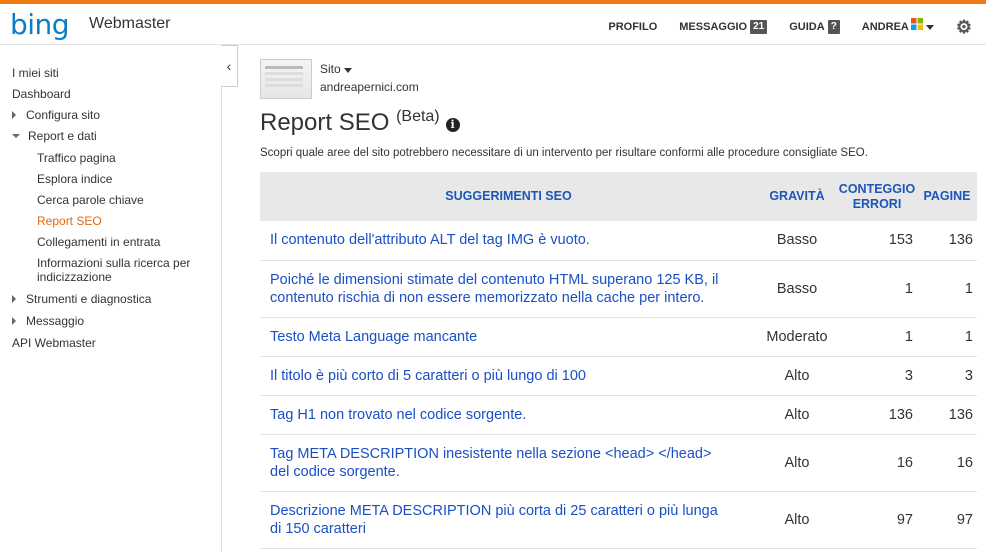  What do you see at coordinates (35, 73) in the screenshot?
I see `sidebar-item-miei-siti: I miei siti` at bounding box center [35, 73].